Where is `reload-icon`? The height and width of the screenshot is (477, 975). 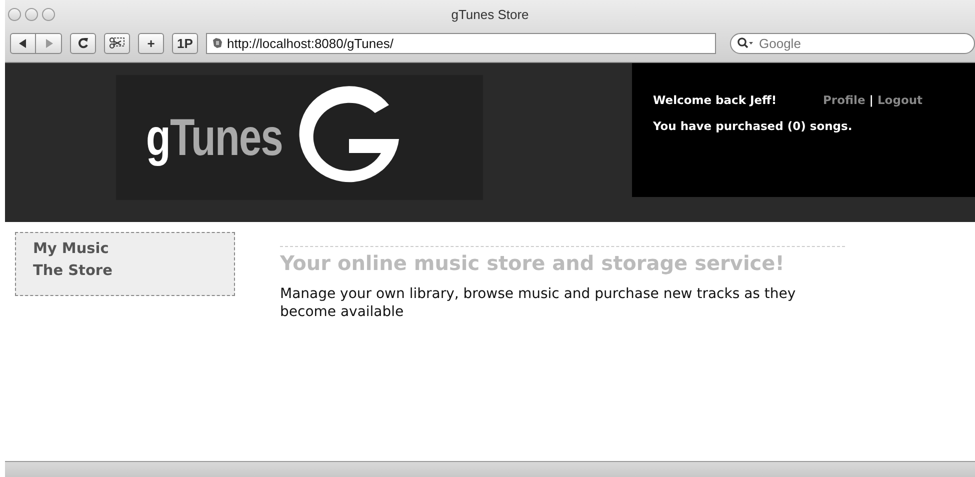 reload-icon is located at coordinates (83, 43).